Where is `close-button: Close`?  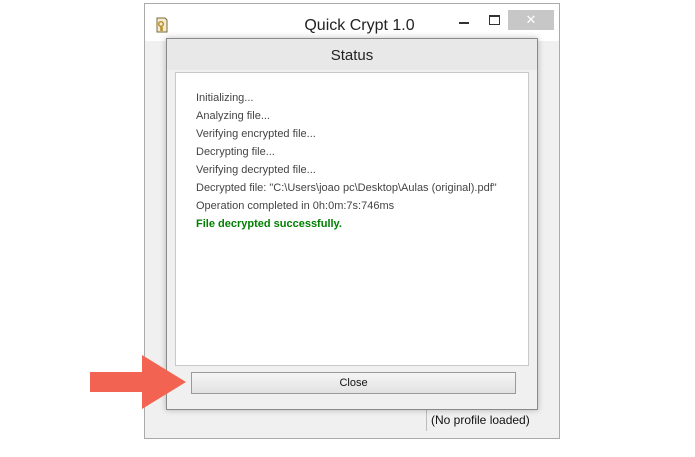
close-button: Close is located at coordinates (353, 383).